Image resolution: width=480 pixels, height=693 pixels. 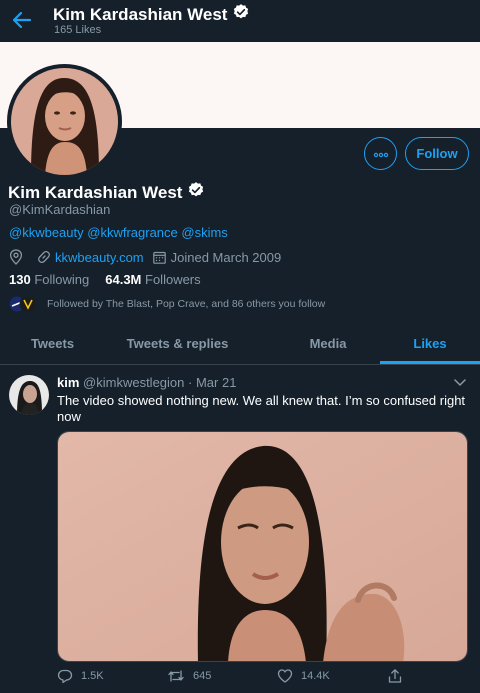 I want to click on header-likes-count: 165 Likes, so click(x=78, y=30).